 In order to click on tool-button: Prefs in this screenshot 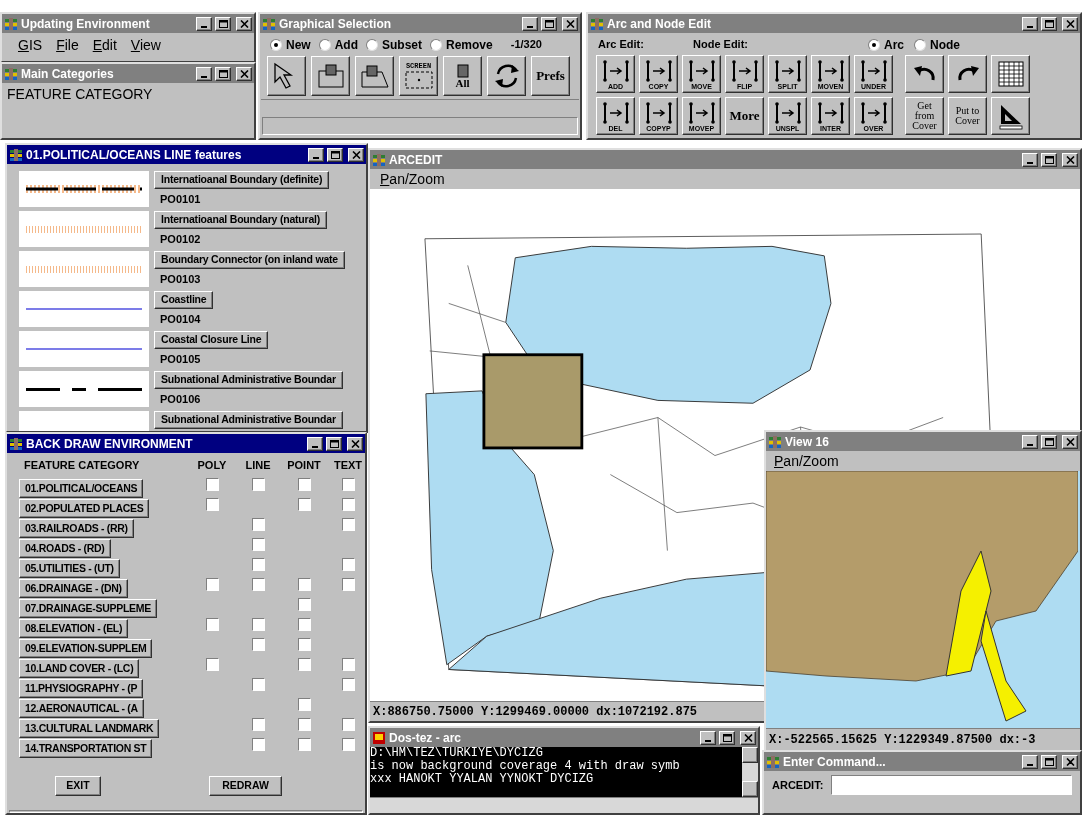, I will do `click(550, 76)`.